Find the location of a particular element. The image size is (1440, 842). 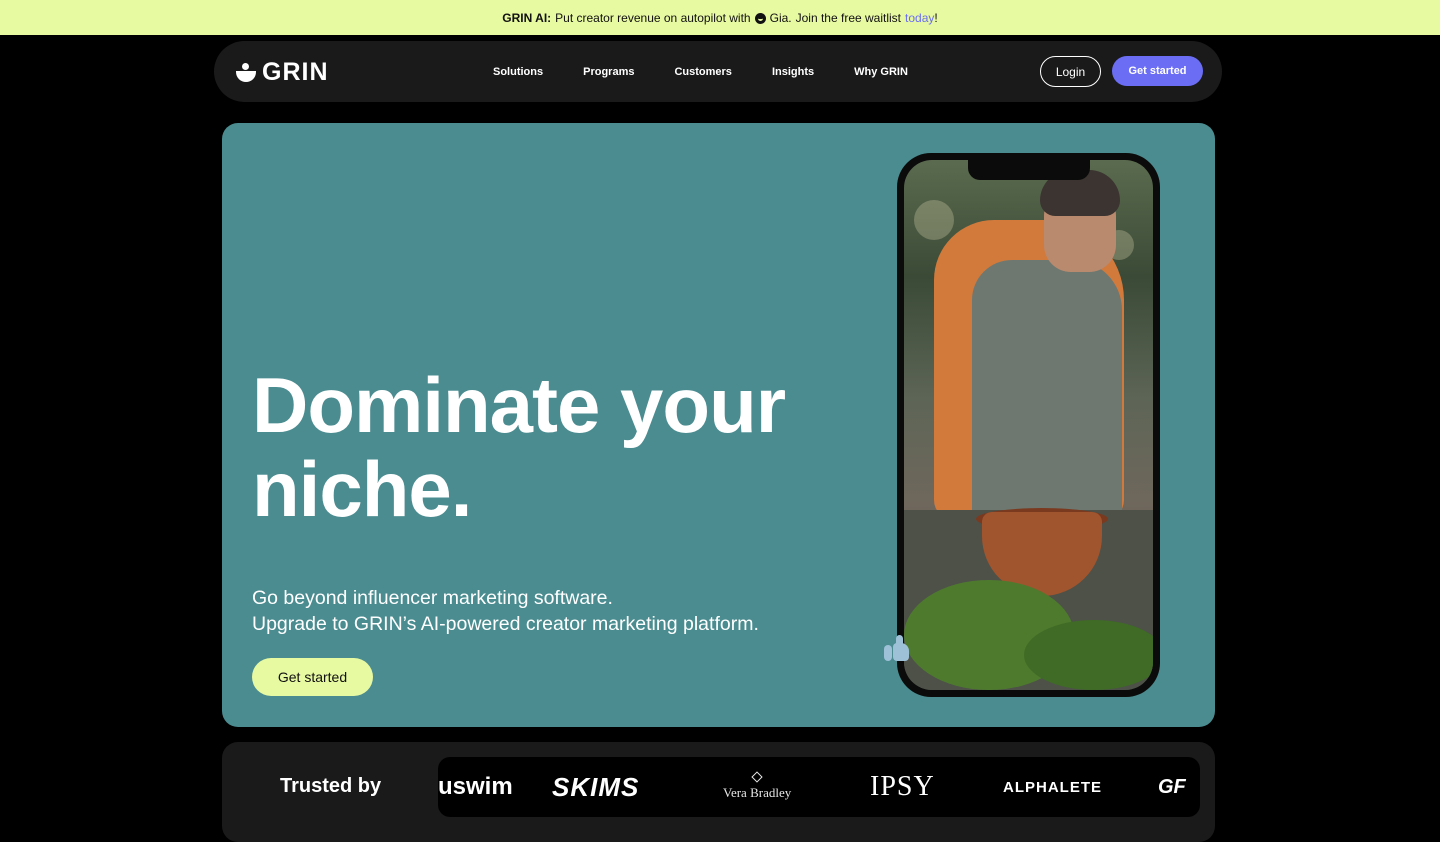

hero-headline: Dominate your niche. is located at coordinates (552, 447).